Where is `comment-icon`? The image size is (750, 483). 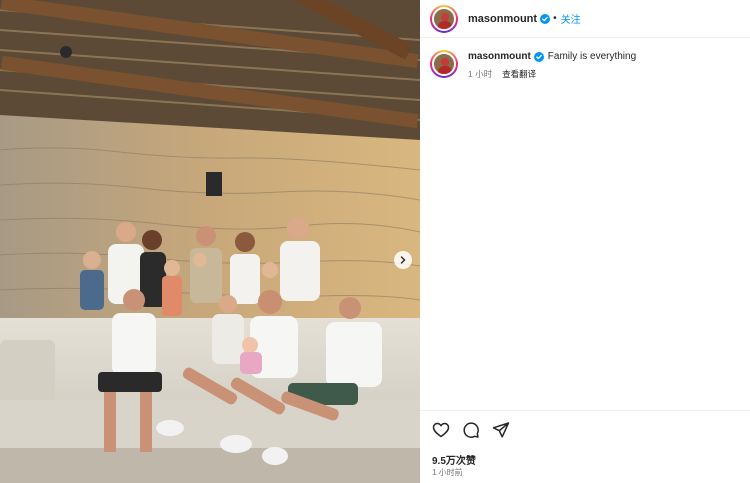 comment-icon is located at coordinates (471, 430).